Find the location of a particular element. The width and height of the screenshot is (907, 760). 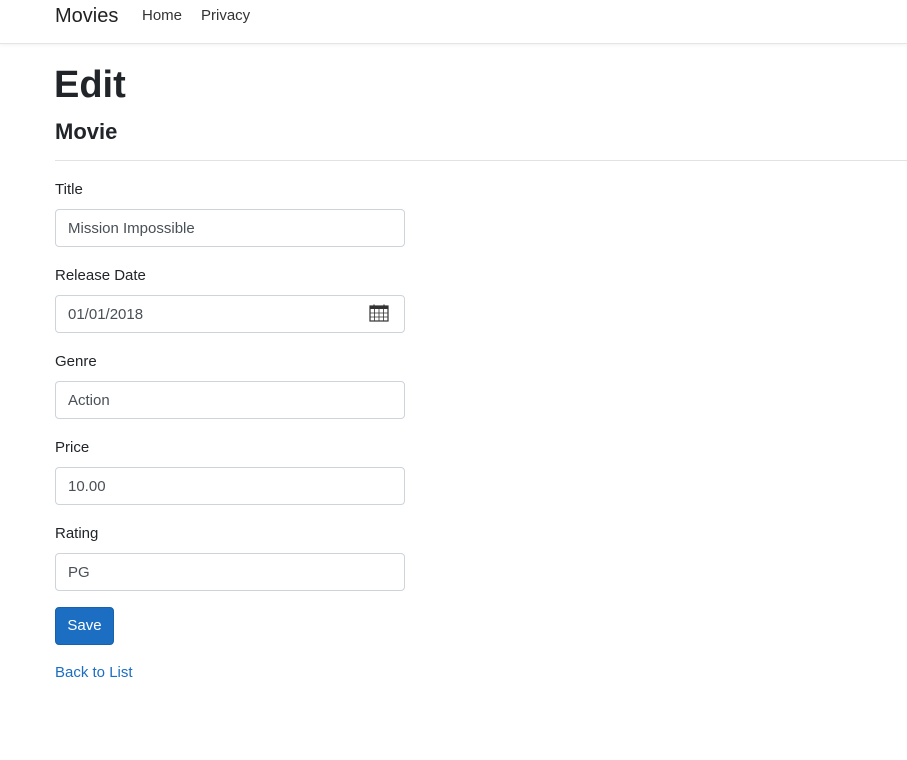

nav-privacy-link: Privacy is located at coordinates (225, 16).